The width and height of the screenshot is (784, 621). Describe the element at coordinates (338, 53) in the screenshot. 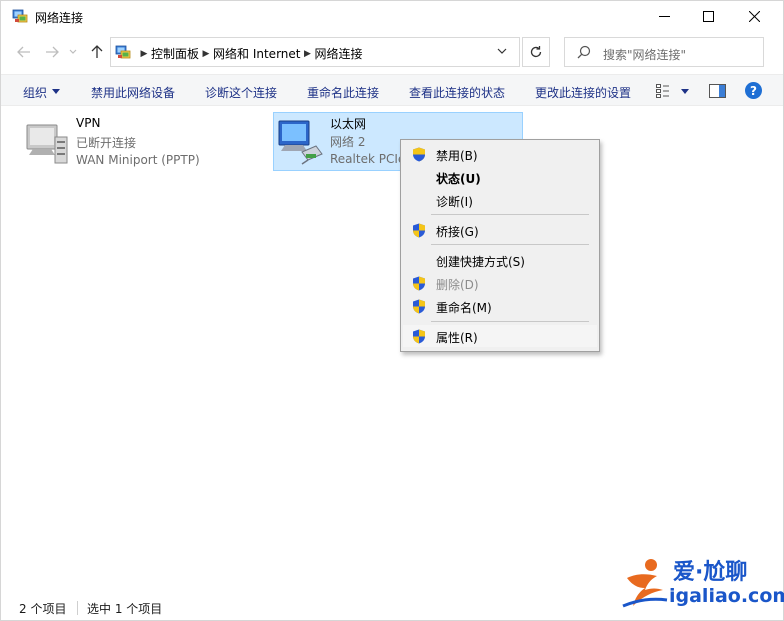

I see `breadcrumb-network-connections: 网络连接` at that location.